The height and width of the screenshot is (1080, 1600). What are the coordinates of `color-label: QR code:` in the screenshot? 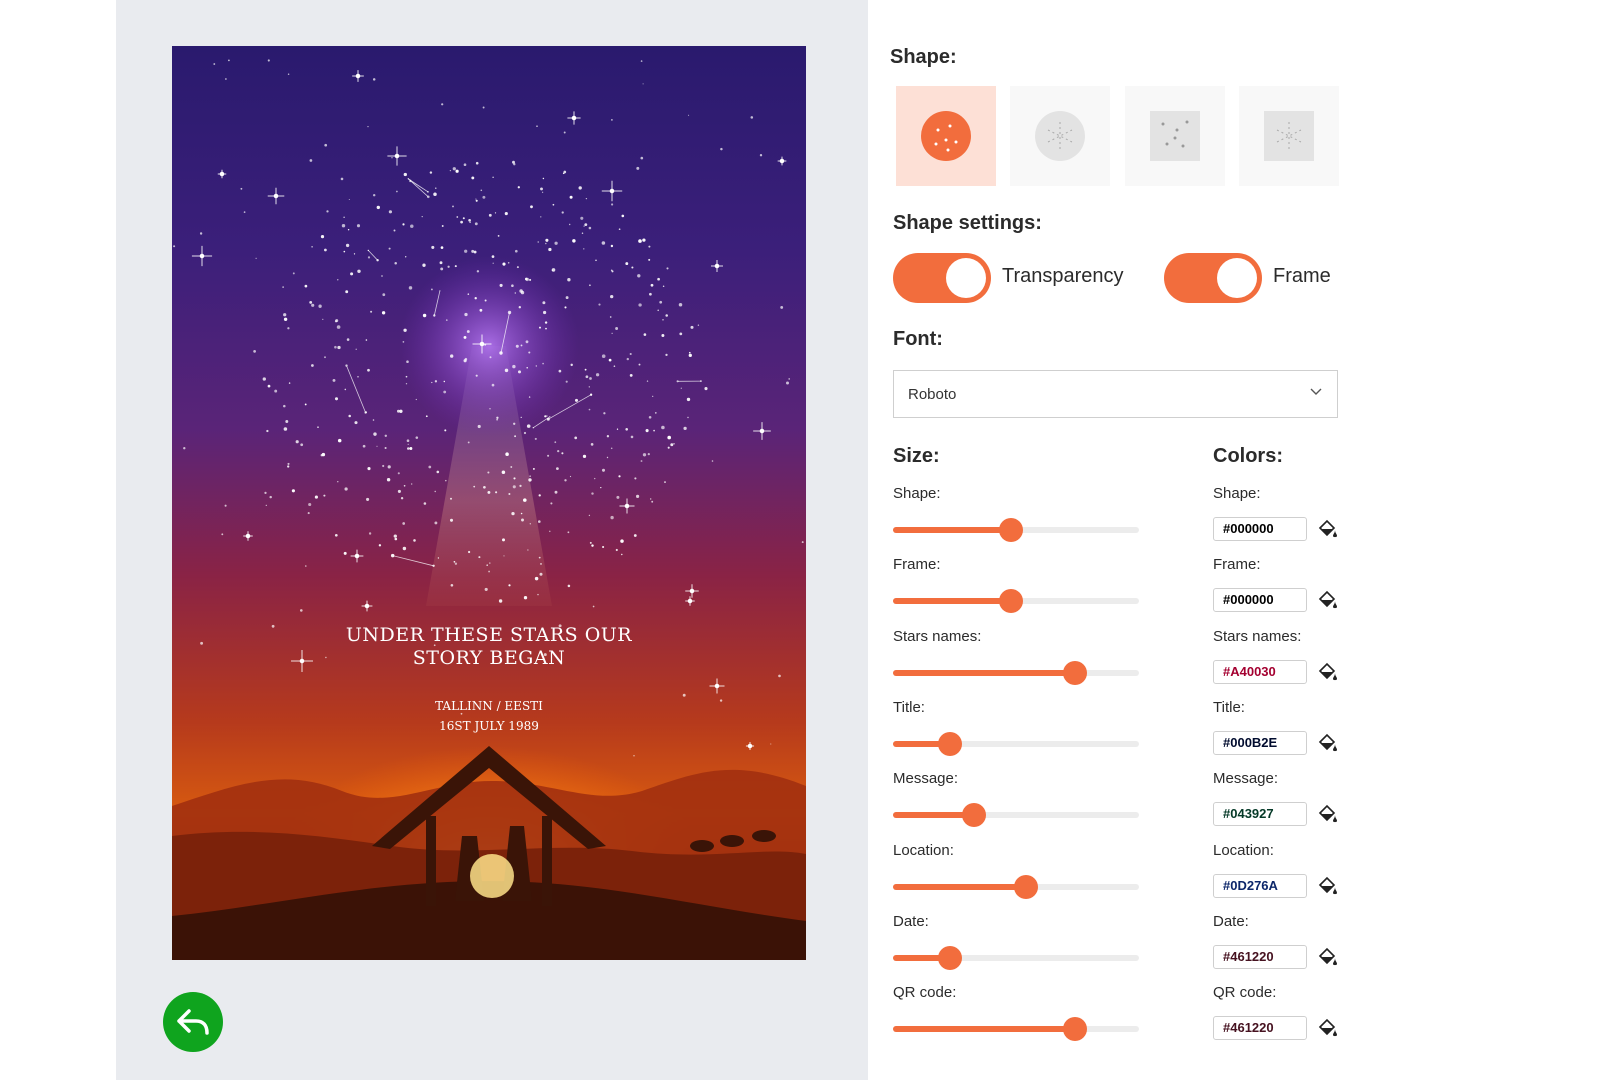 It's located at (1245, 992).